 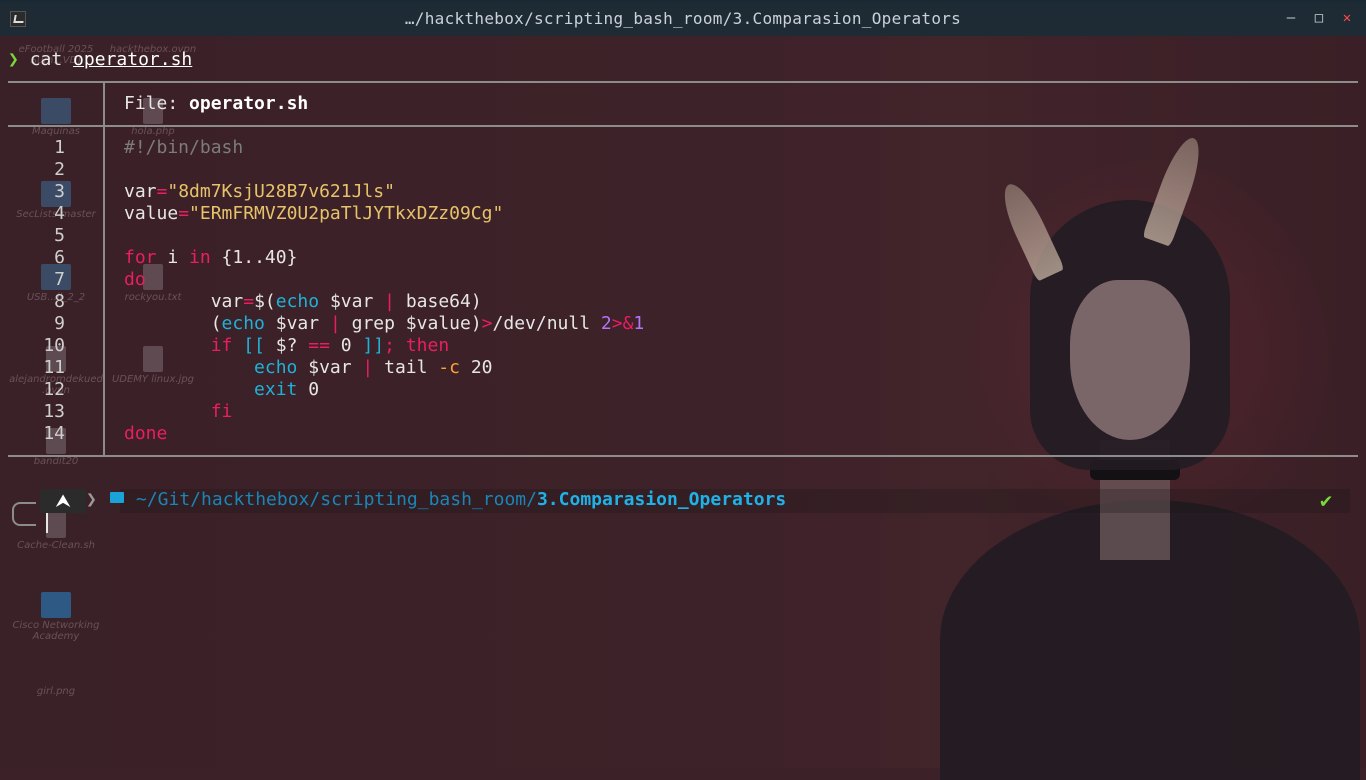 What do you see at coordinates (59, 191) in the screenshot?
I see `line-number: 3` at bounding box center [59, 191].